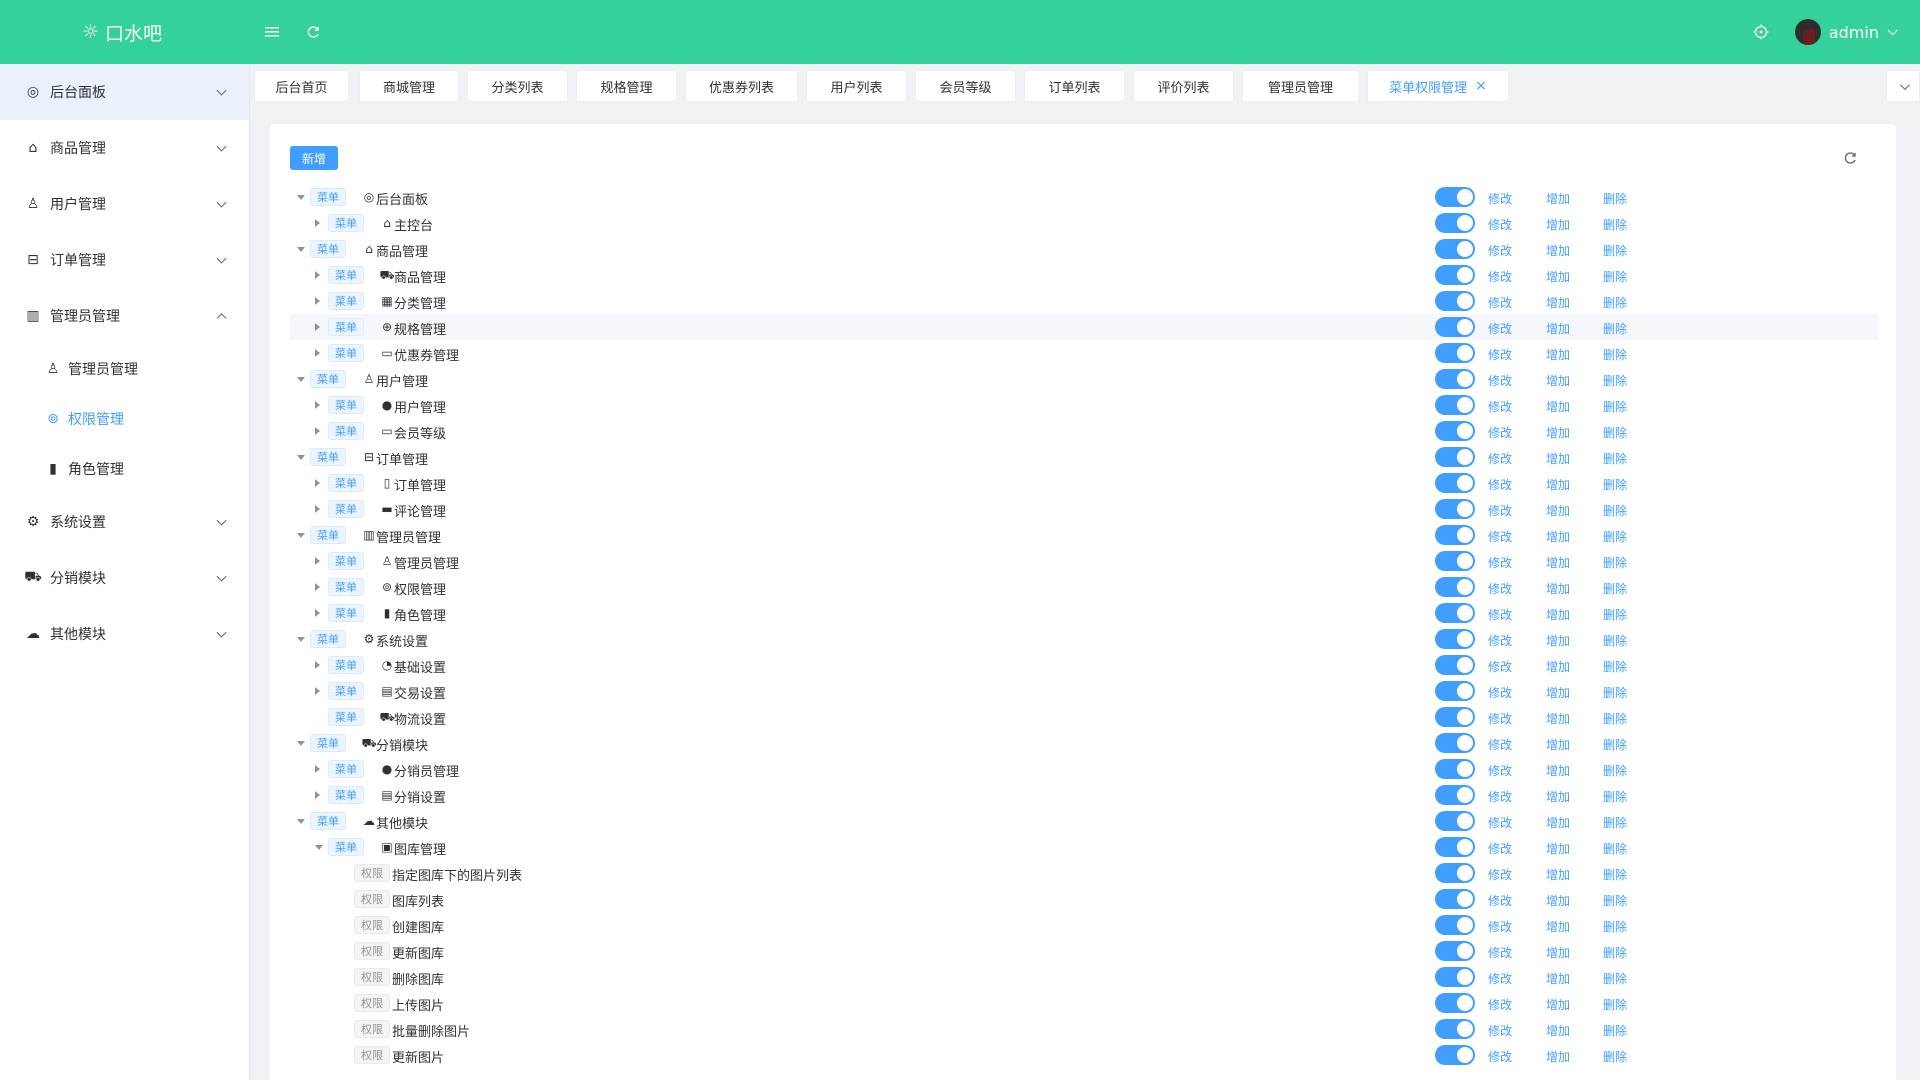 Image resolution: width=1920 pixels, height=1080 pixels. I want to click on tab: 分类列表, so click(517, 86).